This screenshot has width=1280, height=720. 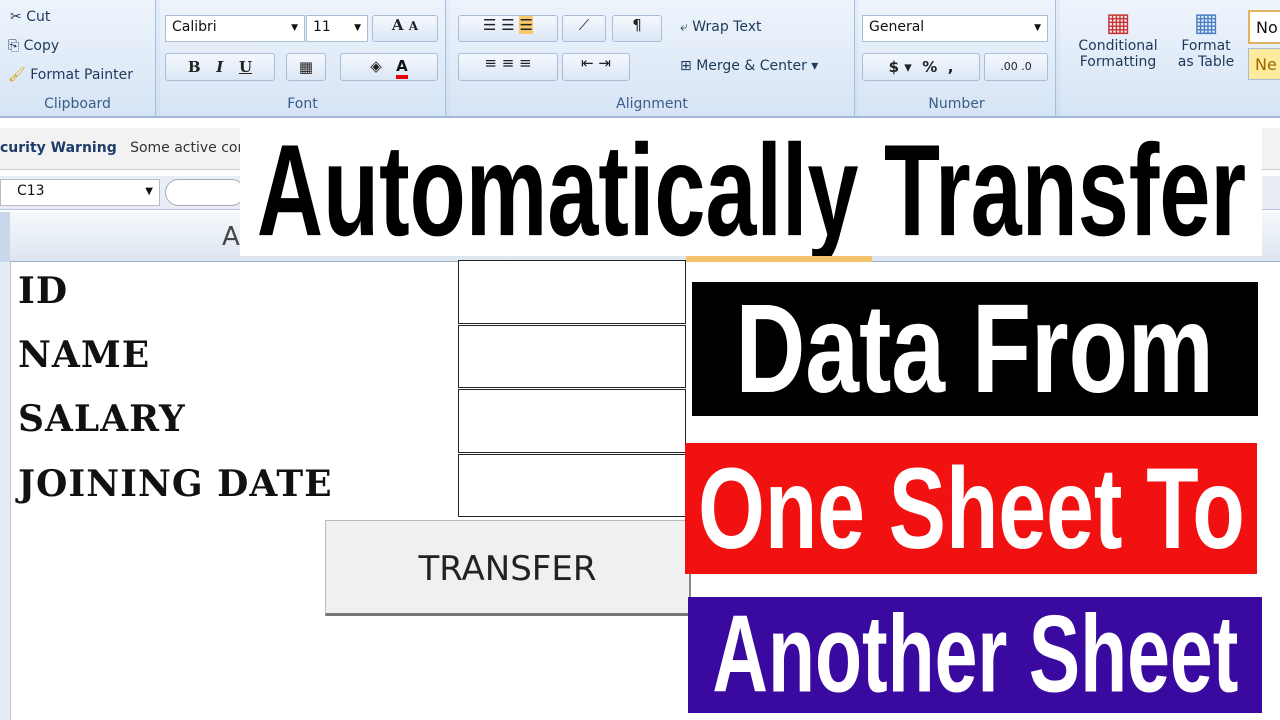 I want to click on style-neutral: Ne, so click(x=1264, y=64).